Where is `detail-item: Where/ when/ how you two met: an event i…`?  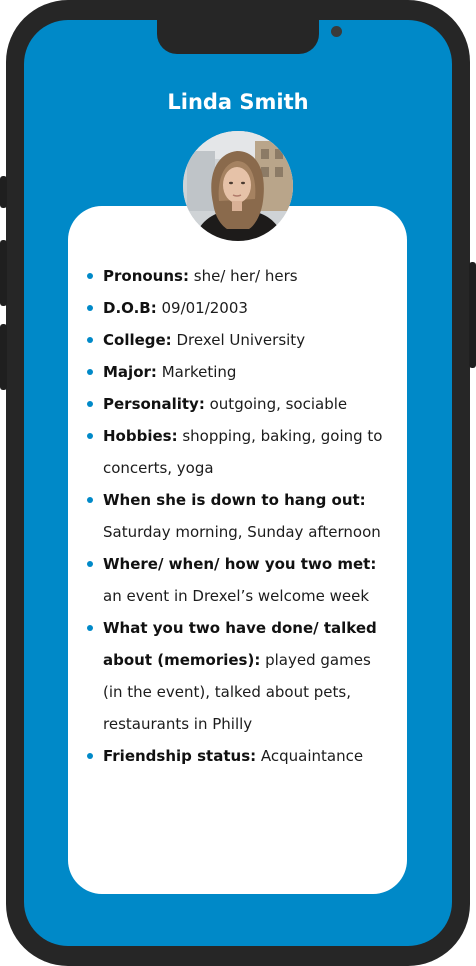 detail-item: Where/ when/ how you two met: an event i… is located at coordinates (240, 580).